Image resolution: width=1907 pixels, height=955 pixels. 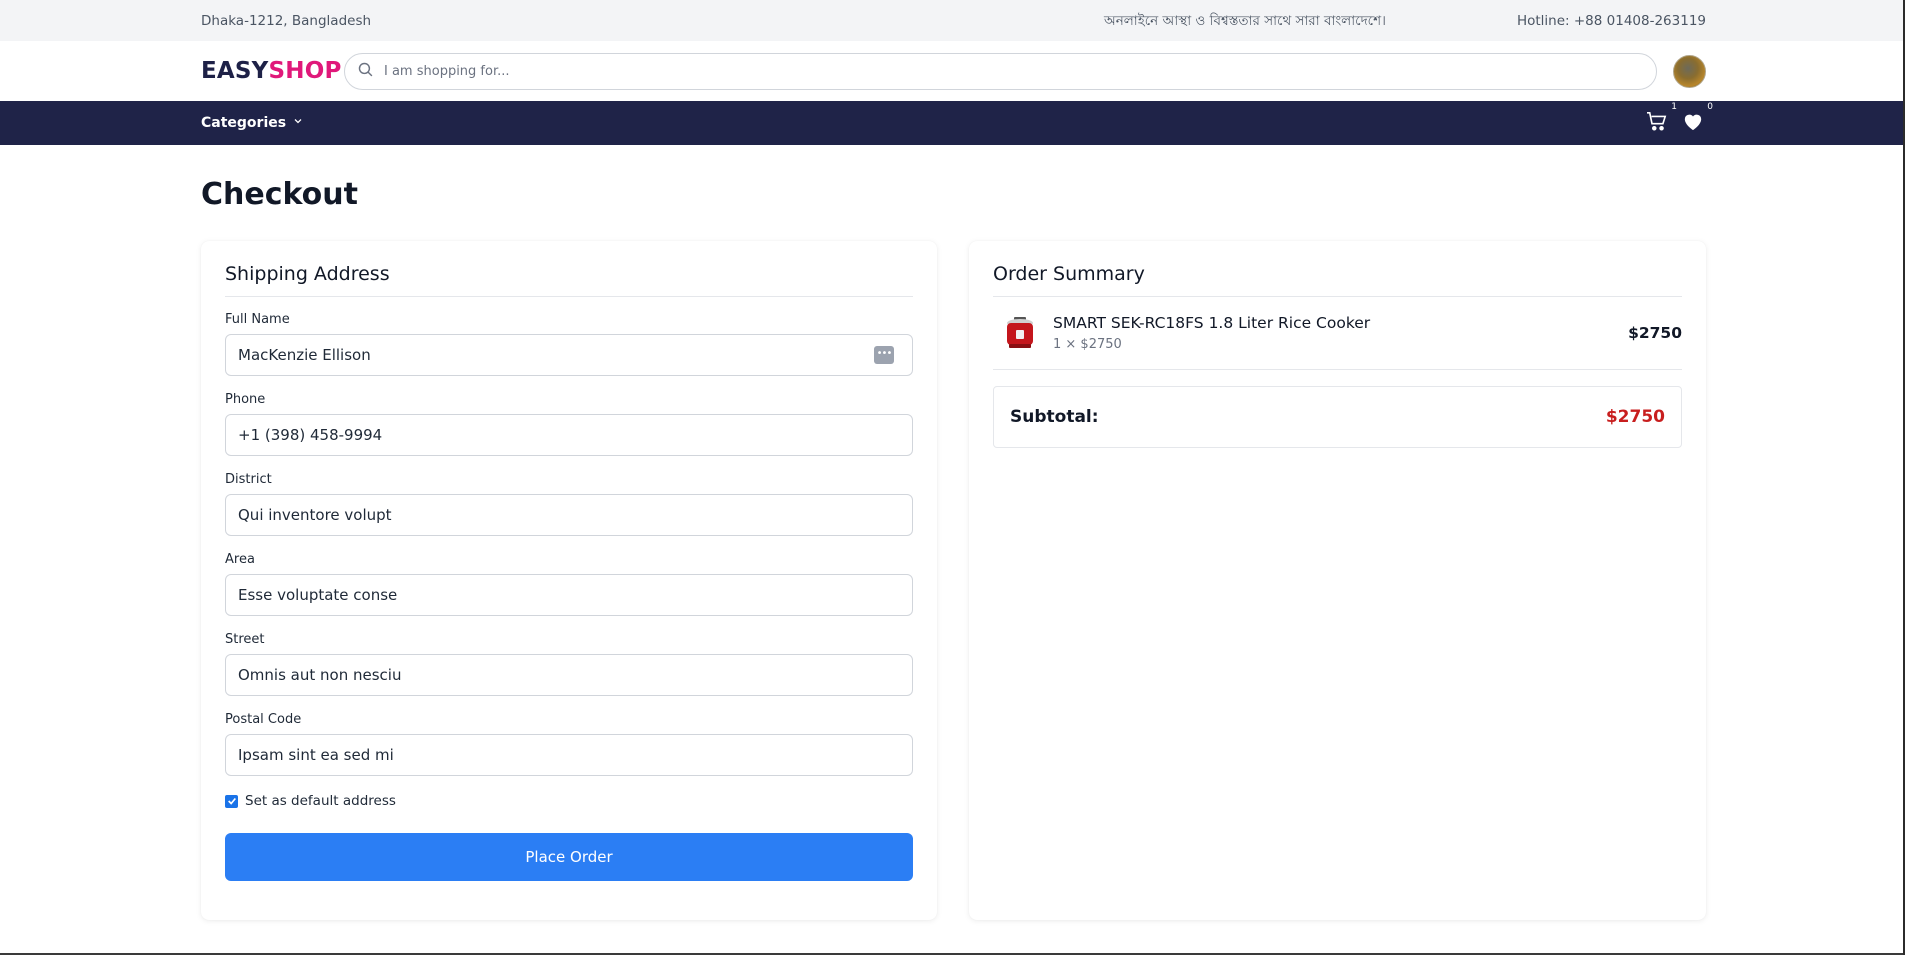 What do you see at coordinates (318, 595) in the screenshot?
I see `area-value: Esse voluptate conse` at bounding box center [318, 595].